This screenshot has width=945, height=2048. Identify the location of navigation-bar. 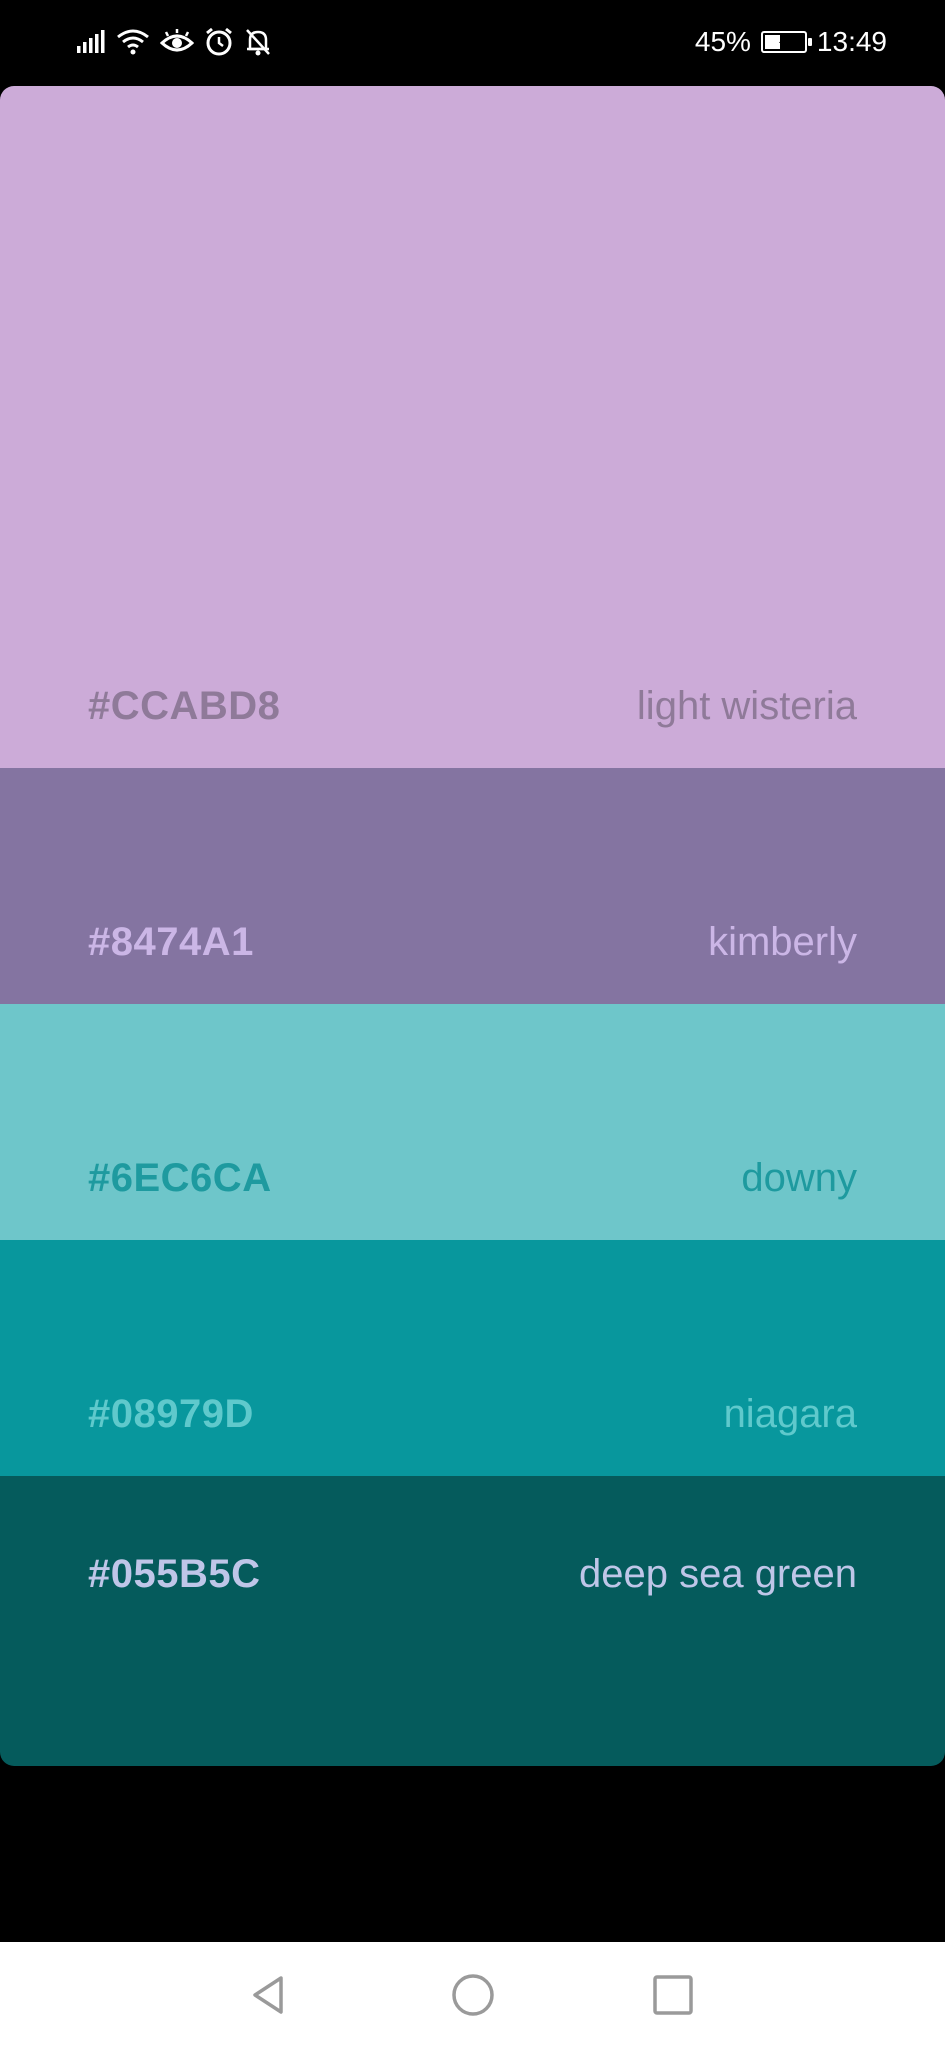
(472, 1995).